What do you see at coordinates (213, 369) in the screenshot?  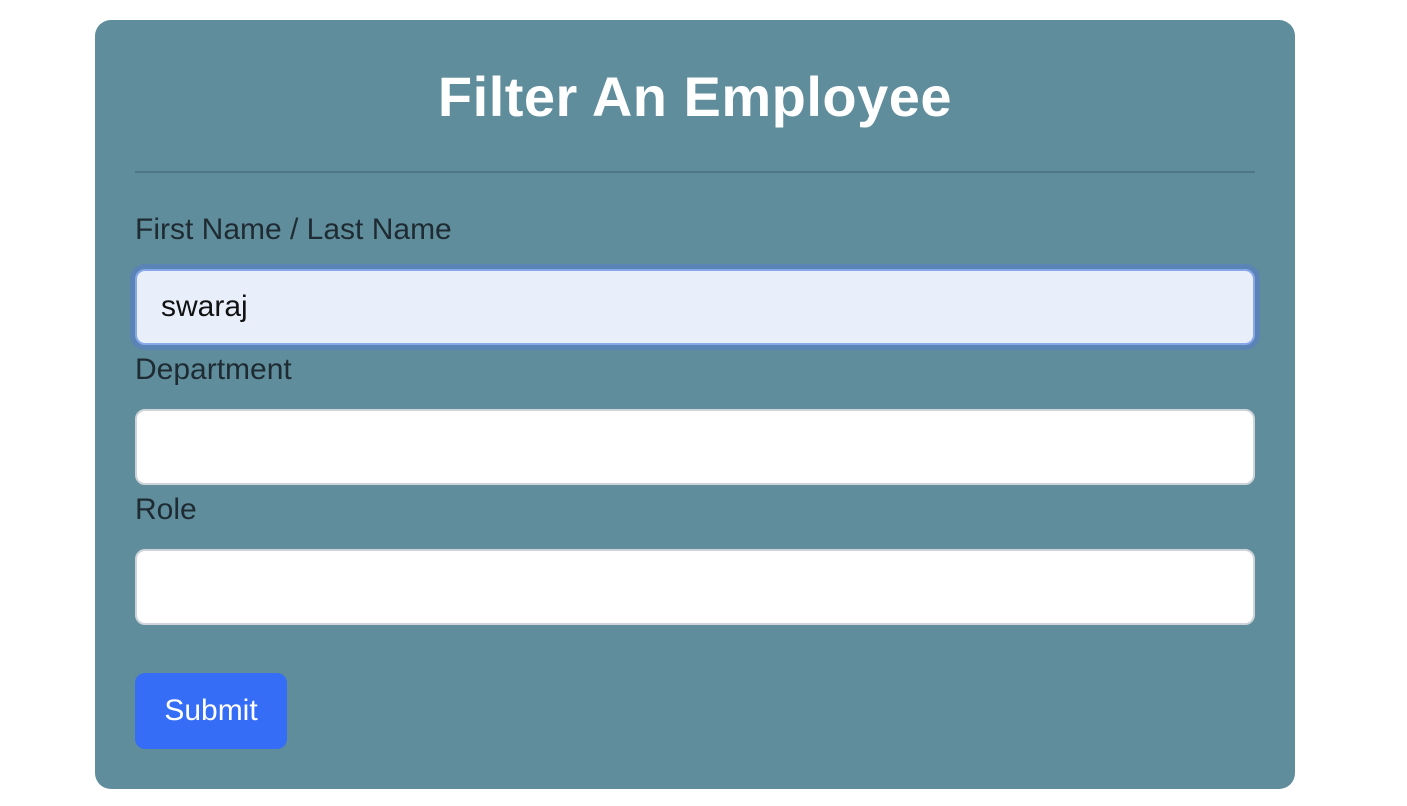 I see `department-field-label: Department` at bounding box center [213, 369].